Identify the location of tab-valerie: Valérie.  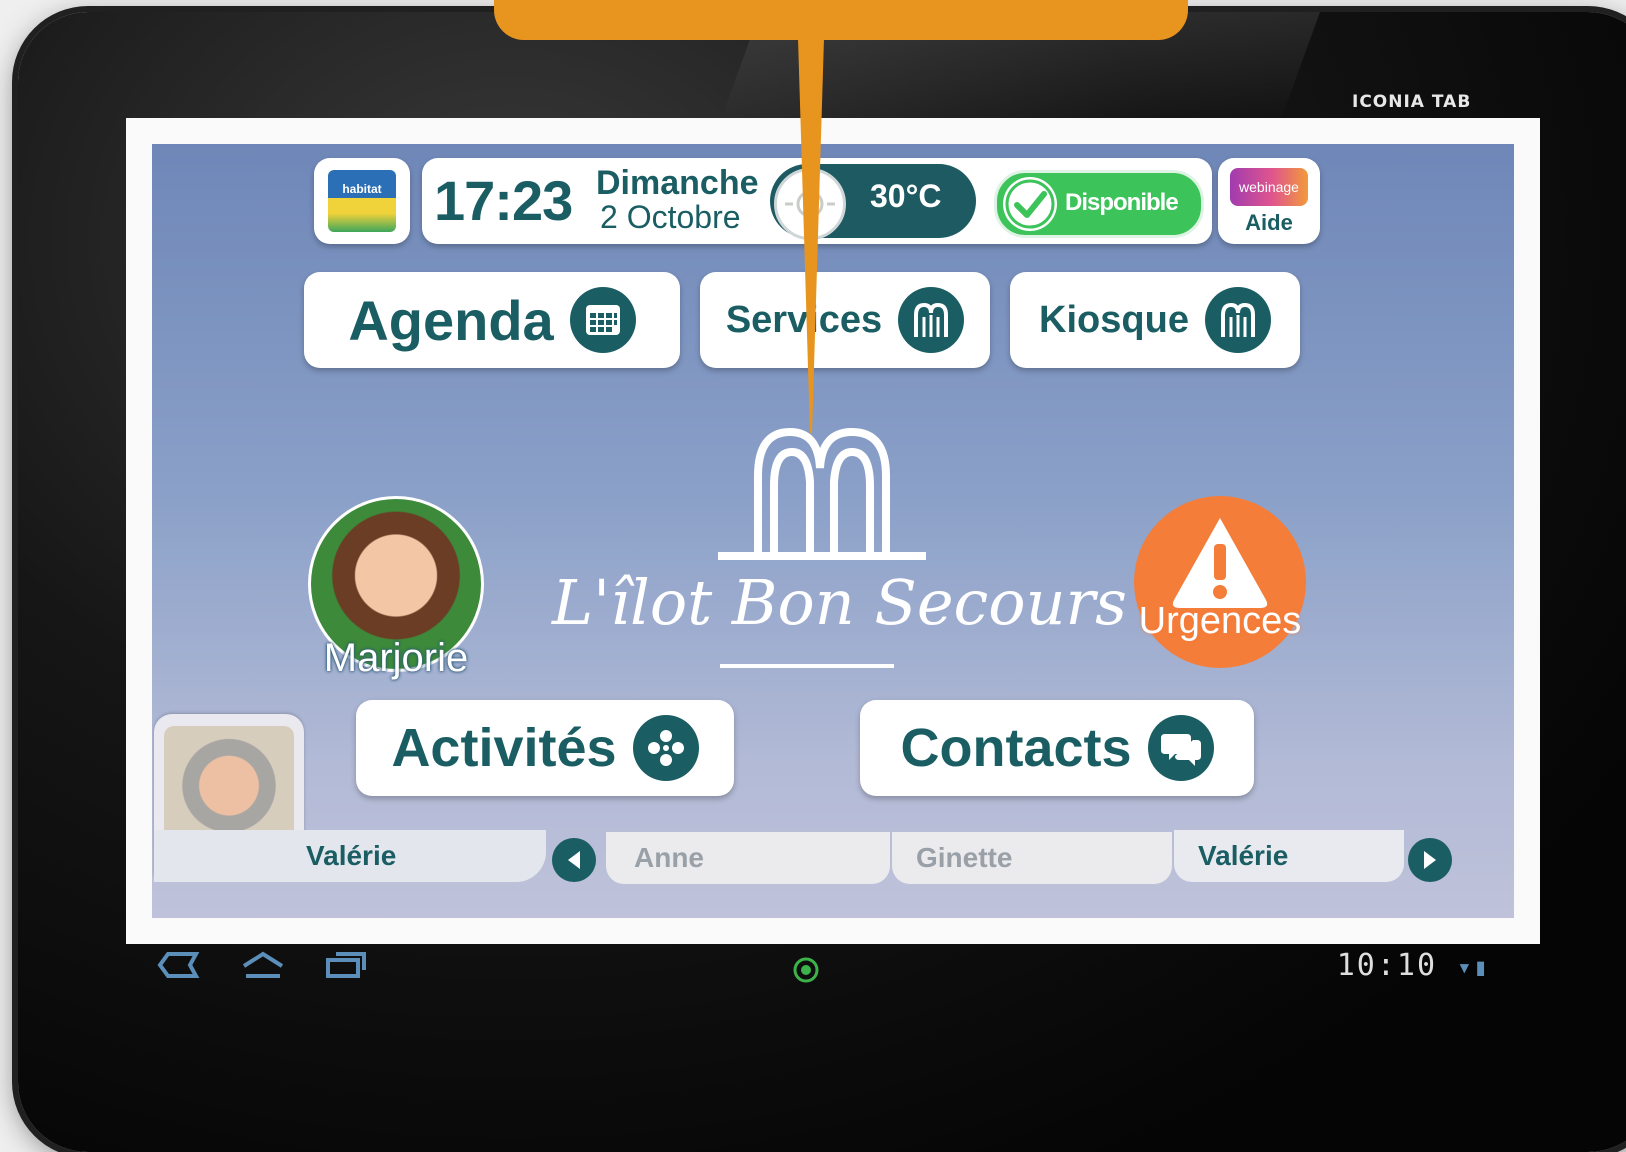
(1289, 856).